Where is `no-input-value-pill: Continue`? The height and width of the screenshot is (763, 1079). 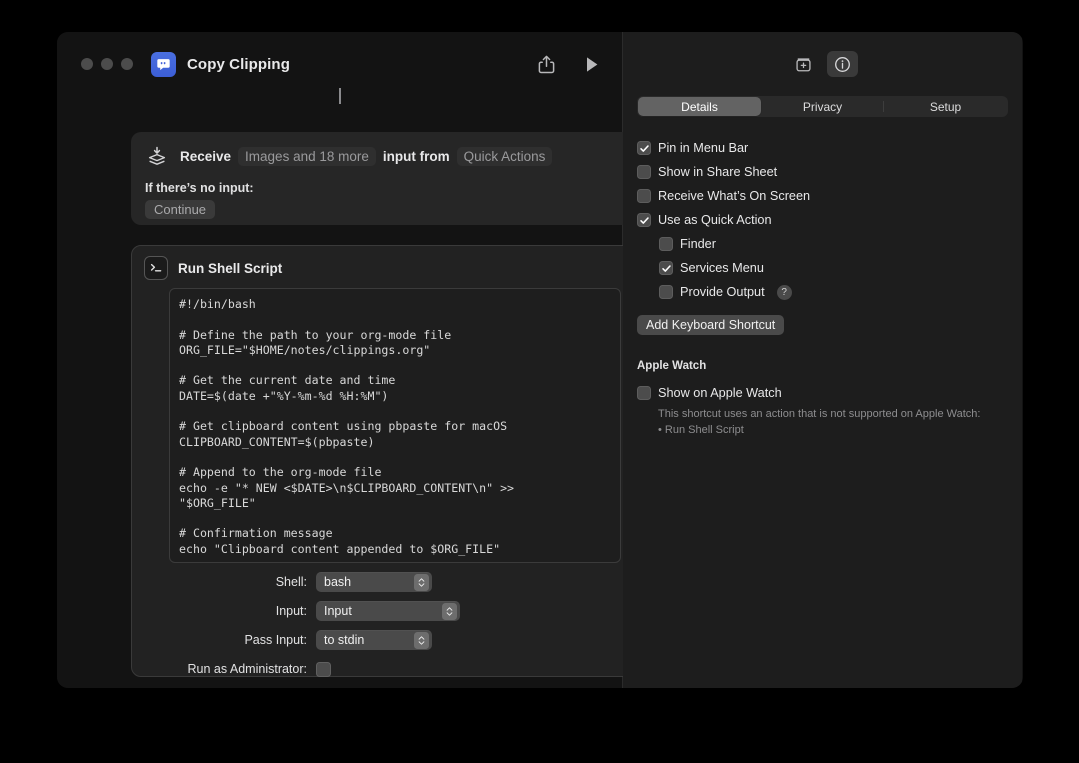 no-input-value-pill: Continue is located at coordinates (180, 209).